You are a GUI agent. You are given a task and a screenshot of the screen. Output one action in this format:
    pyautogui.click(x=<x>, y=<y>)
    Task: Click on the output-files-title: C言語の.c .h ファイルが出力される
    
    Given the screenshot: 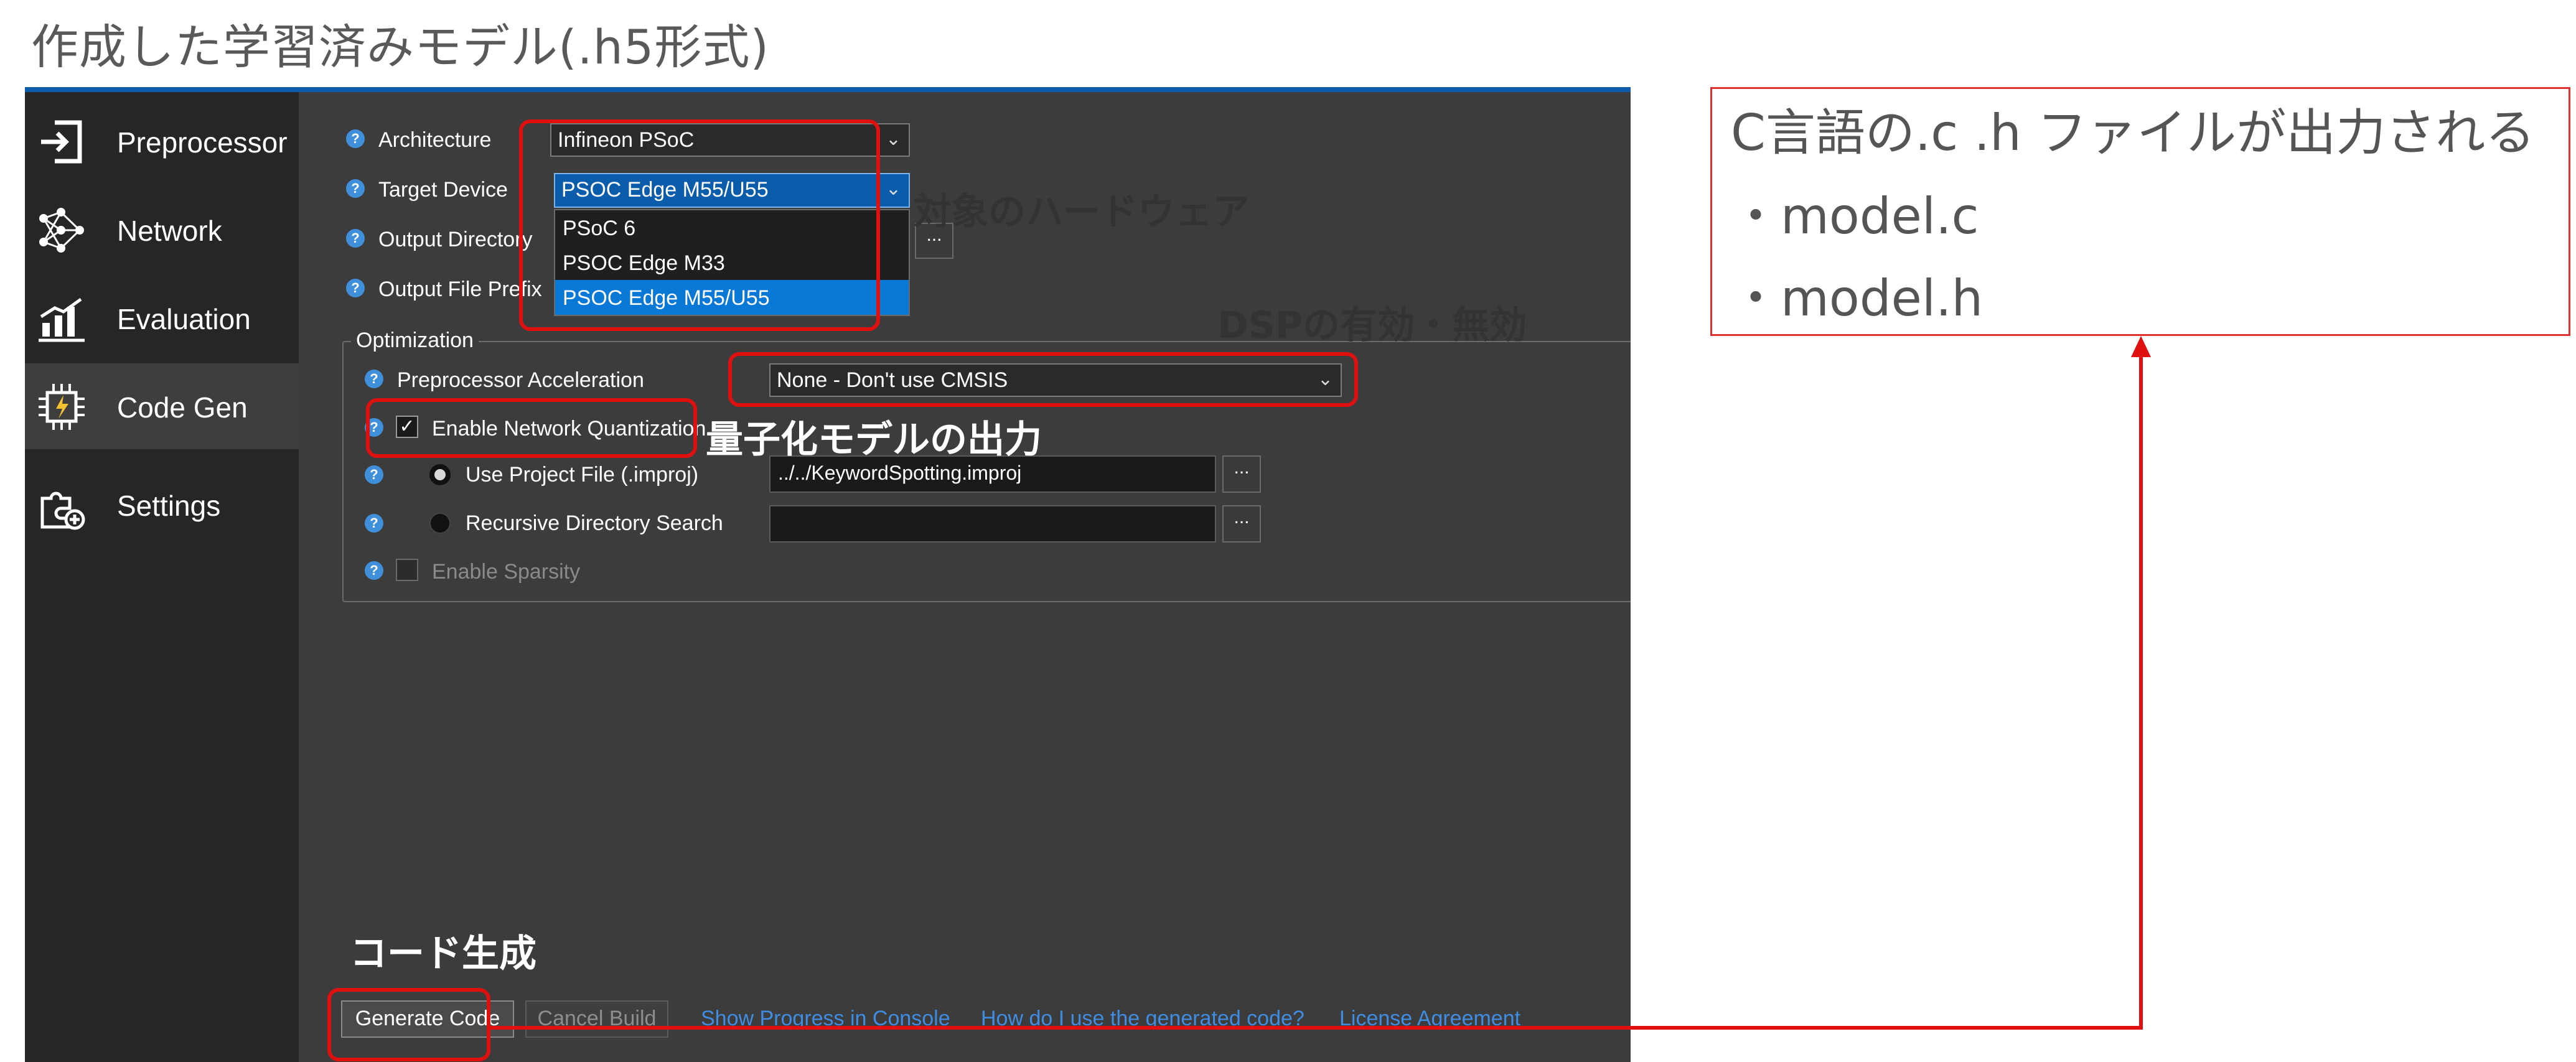 What is the action you would take?
    pyautogui.click(x=2133, y=133)
    